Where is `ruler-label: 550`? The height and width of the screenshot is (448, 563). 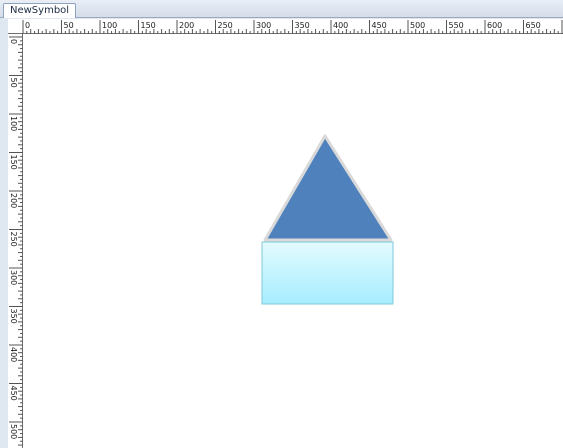
ruler-label: 550 is located at coordinates (456, 25).